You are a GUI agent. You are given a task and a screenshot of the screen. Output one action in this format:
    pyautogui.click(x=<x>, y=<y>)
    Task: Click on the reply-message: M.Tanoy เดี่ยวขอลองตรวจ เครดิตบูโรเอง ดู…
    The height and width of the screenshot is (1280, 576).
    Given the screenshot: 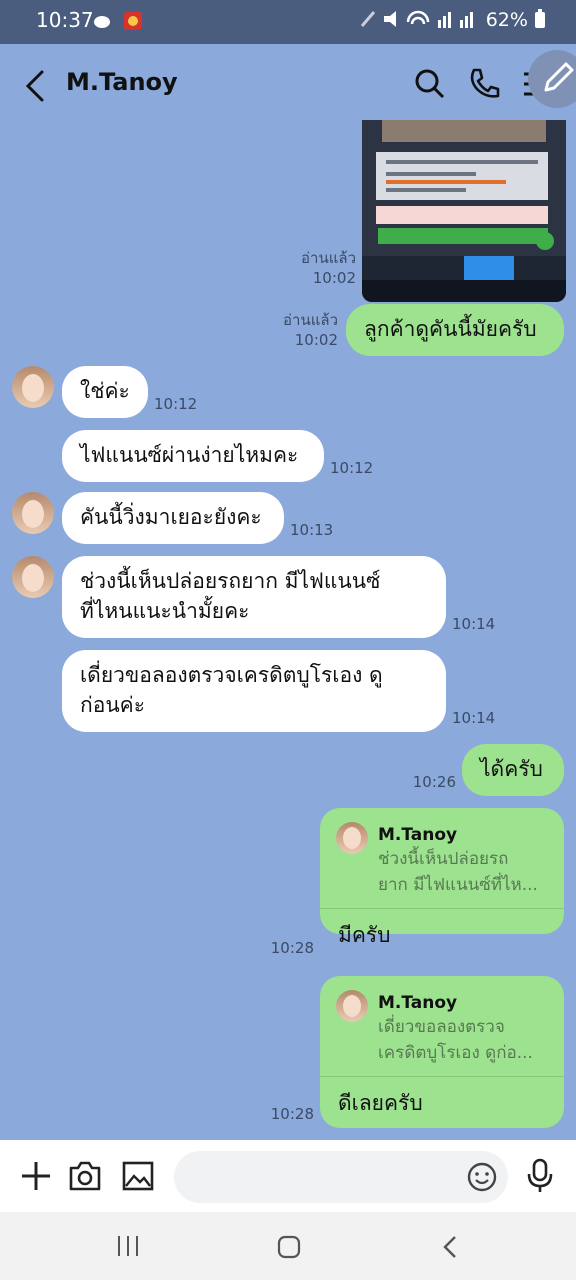 What is the action you would take?
    pyautogui.click(x=442, y=1052)
    